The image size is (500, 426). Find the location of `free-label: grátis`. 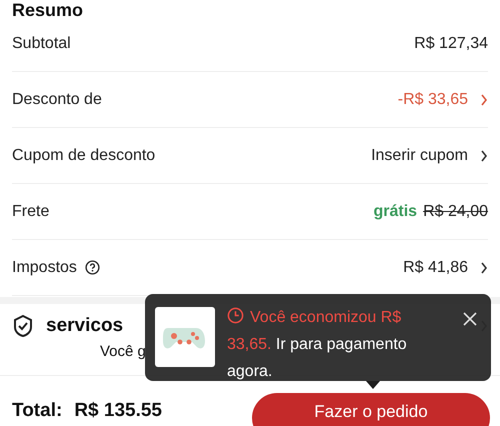

free-label: grátis is located at coordinates (395, 212).